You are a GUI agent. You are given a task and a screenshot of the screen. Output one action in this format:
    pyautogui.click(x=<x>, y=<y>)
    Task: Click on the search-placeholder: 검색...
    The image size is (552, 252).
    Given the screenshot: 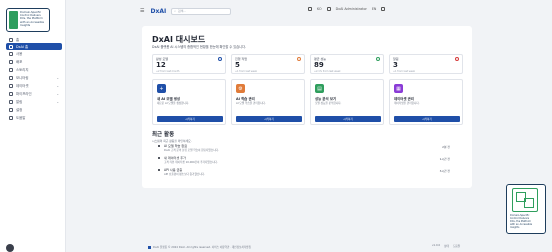 What is the action you would take?
    pyautogui.click(x=182, y=11)
    